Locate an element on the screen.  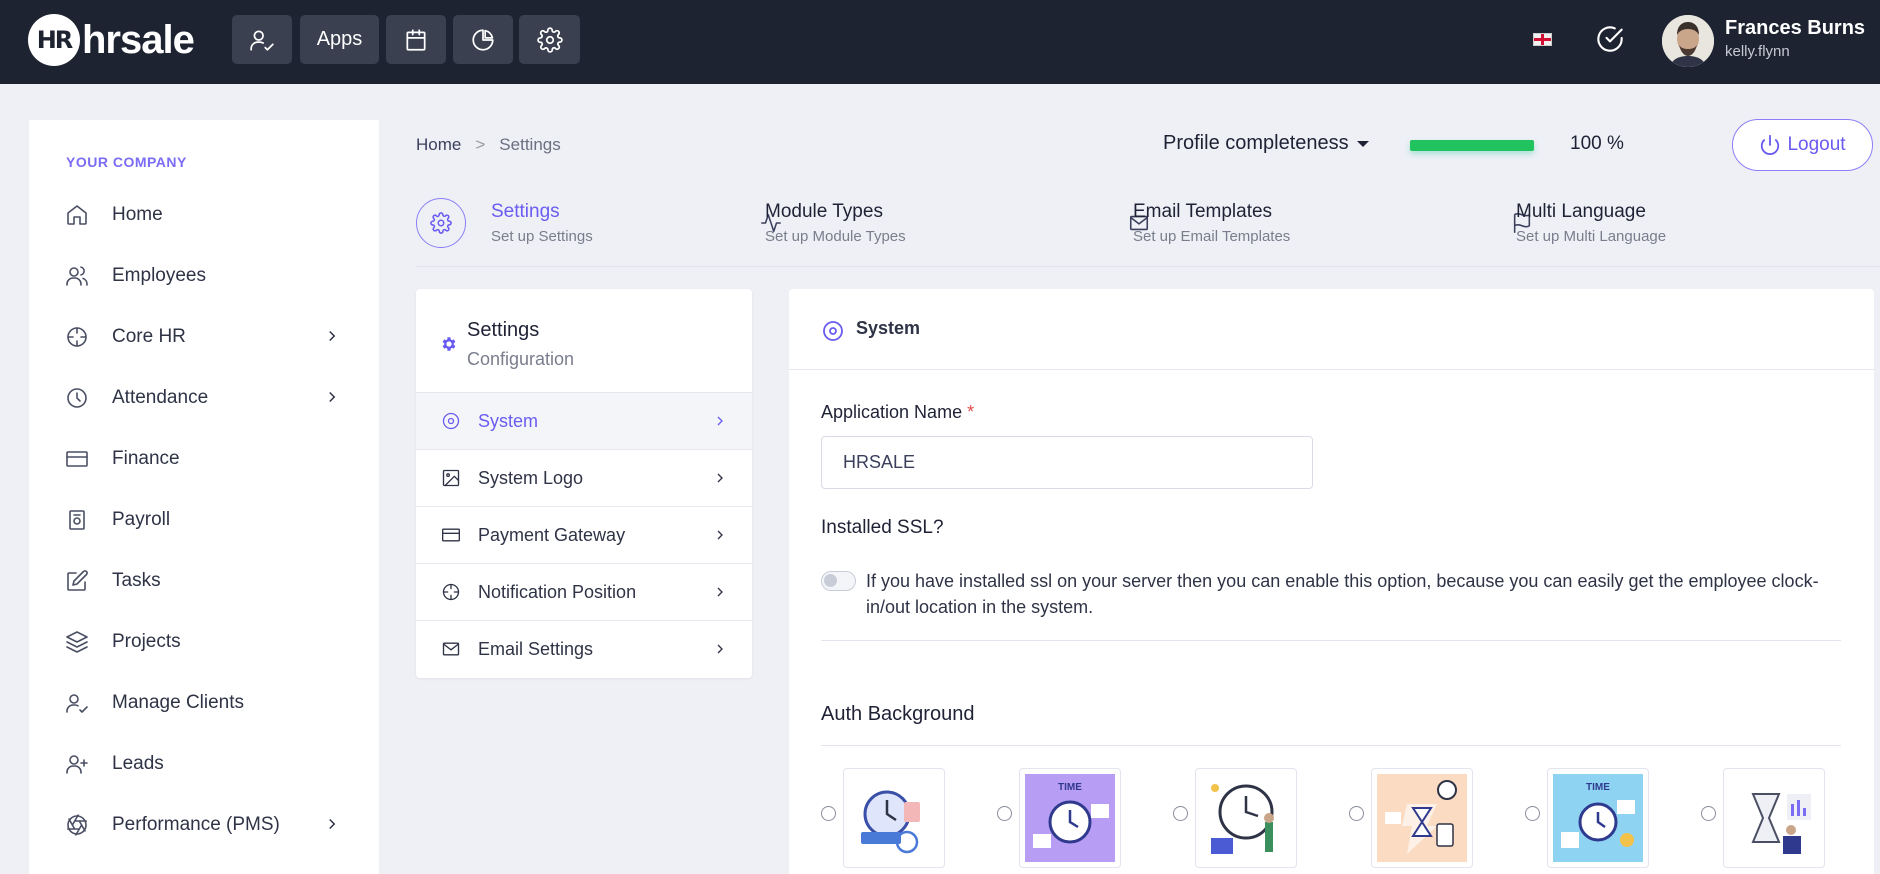
auth-background-label: Auth Background is located at coordinates (898, 714).